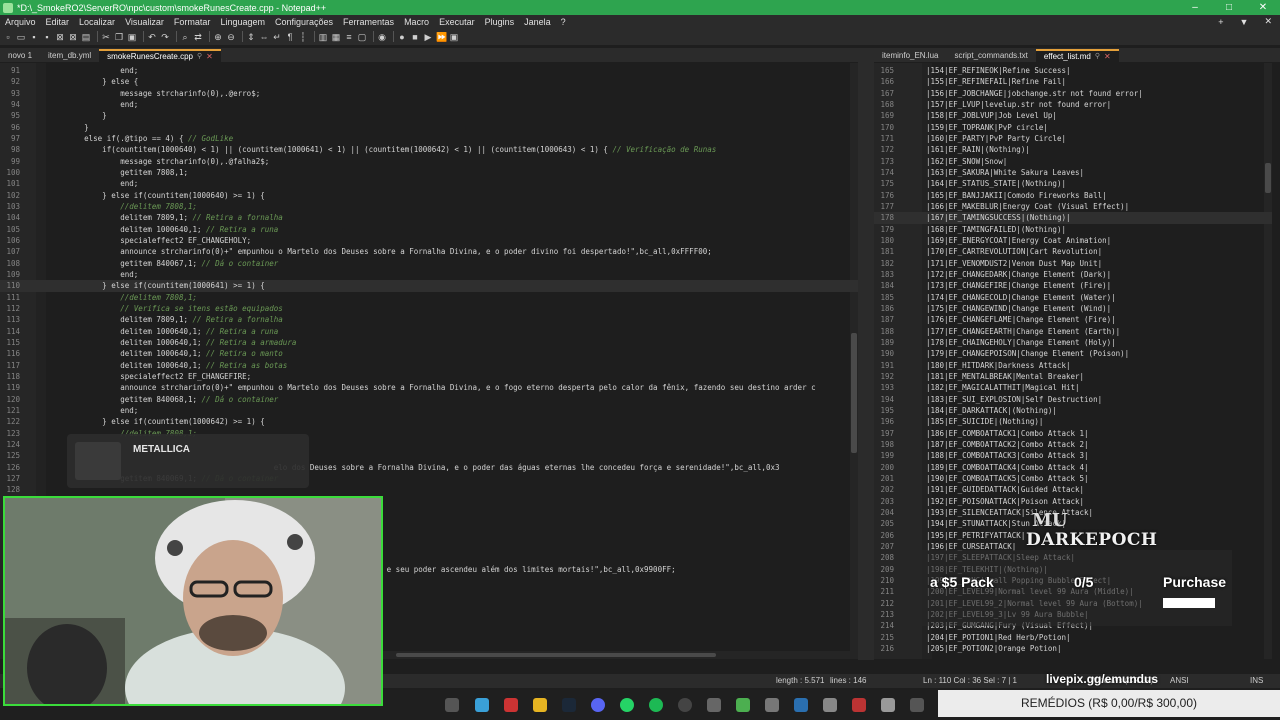 The image size is (1280, 720). What do you see at coordinates (429, 410) in the screenshot?
I see `code-line: 121 end;` at bounding box center [429, 410].